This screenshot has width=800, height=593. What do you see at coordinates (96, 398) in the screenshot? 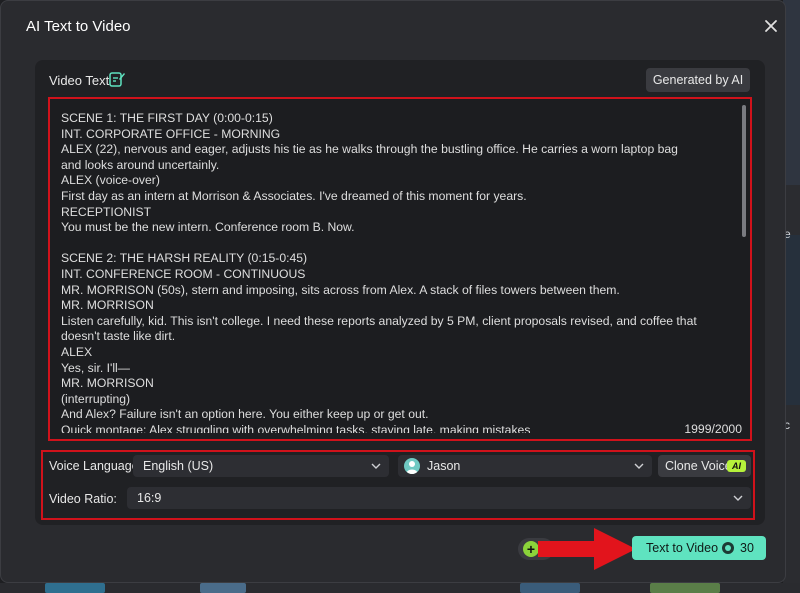
I see `script-line: (interrupting)` at bounding box center [96, 398].